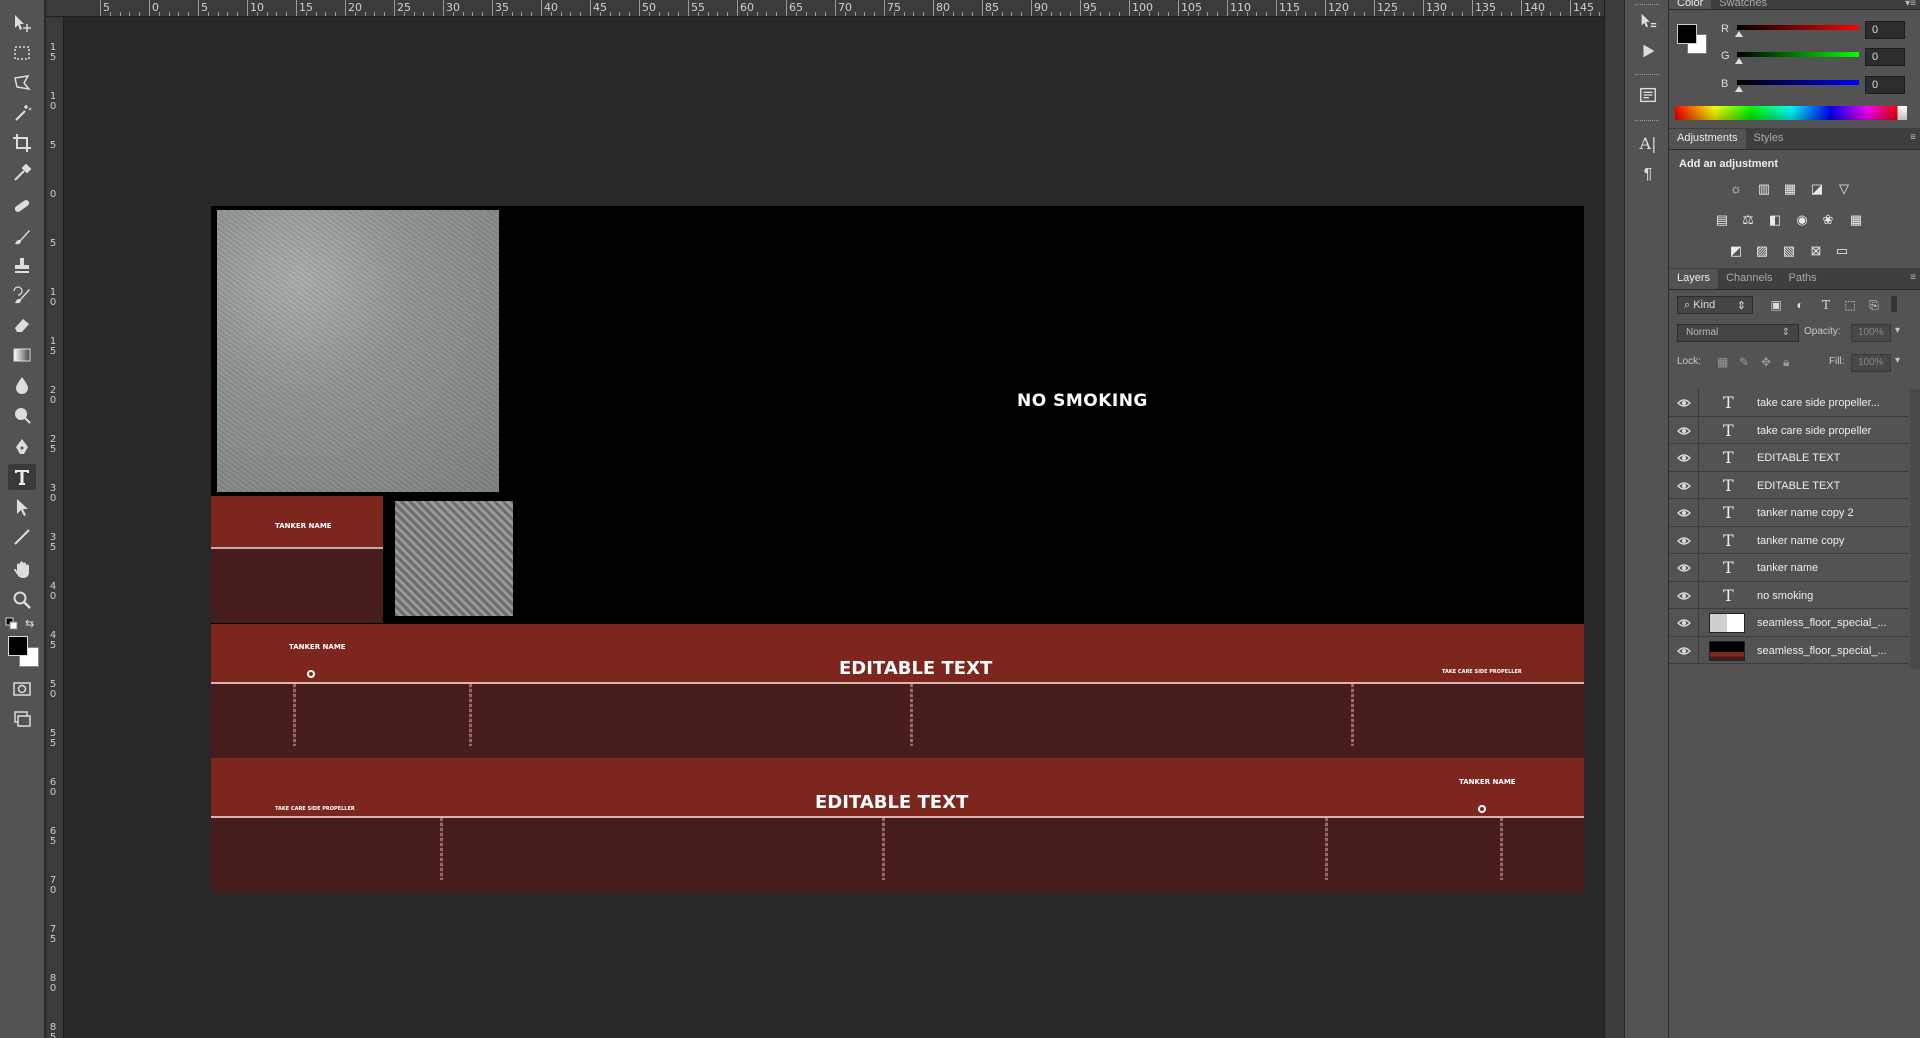 This screenshot has width=1920, height=1038. Describe the element at coordinates (1648, 51) in the screenshot. I see `actions-panel-icon` at that location.